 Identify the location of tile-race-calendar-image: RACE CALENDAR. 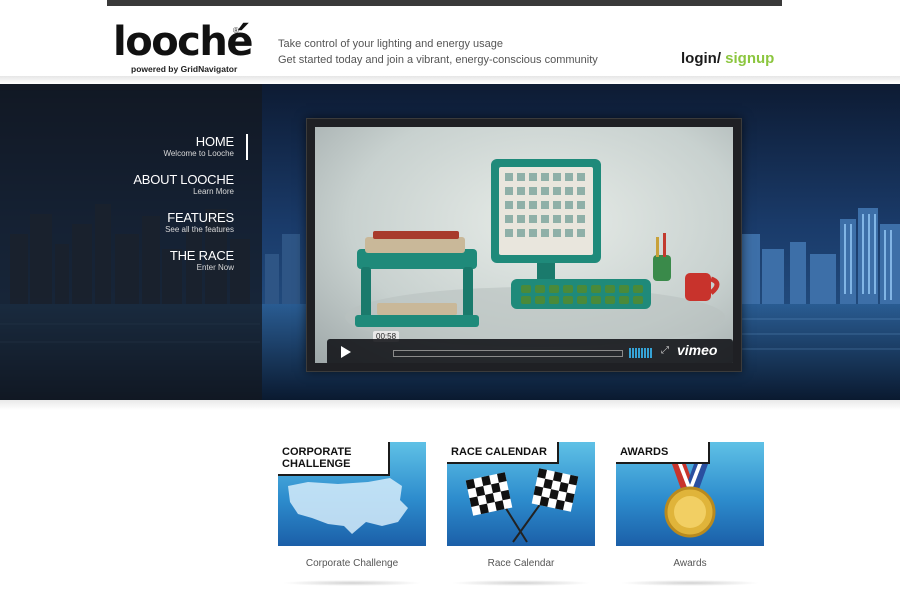
(521, 494).